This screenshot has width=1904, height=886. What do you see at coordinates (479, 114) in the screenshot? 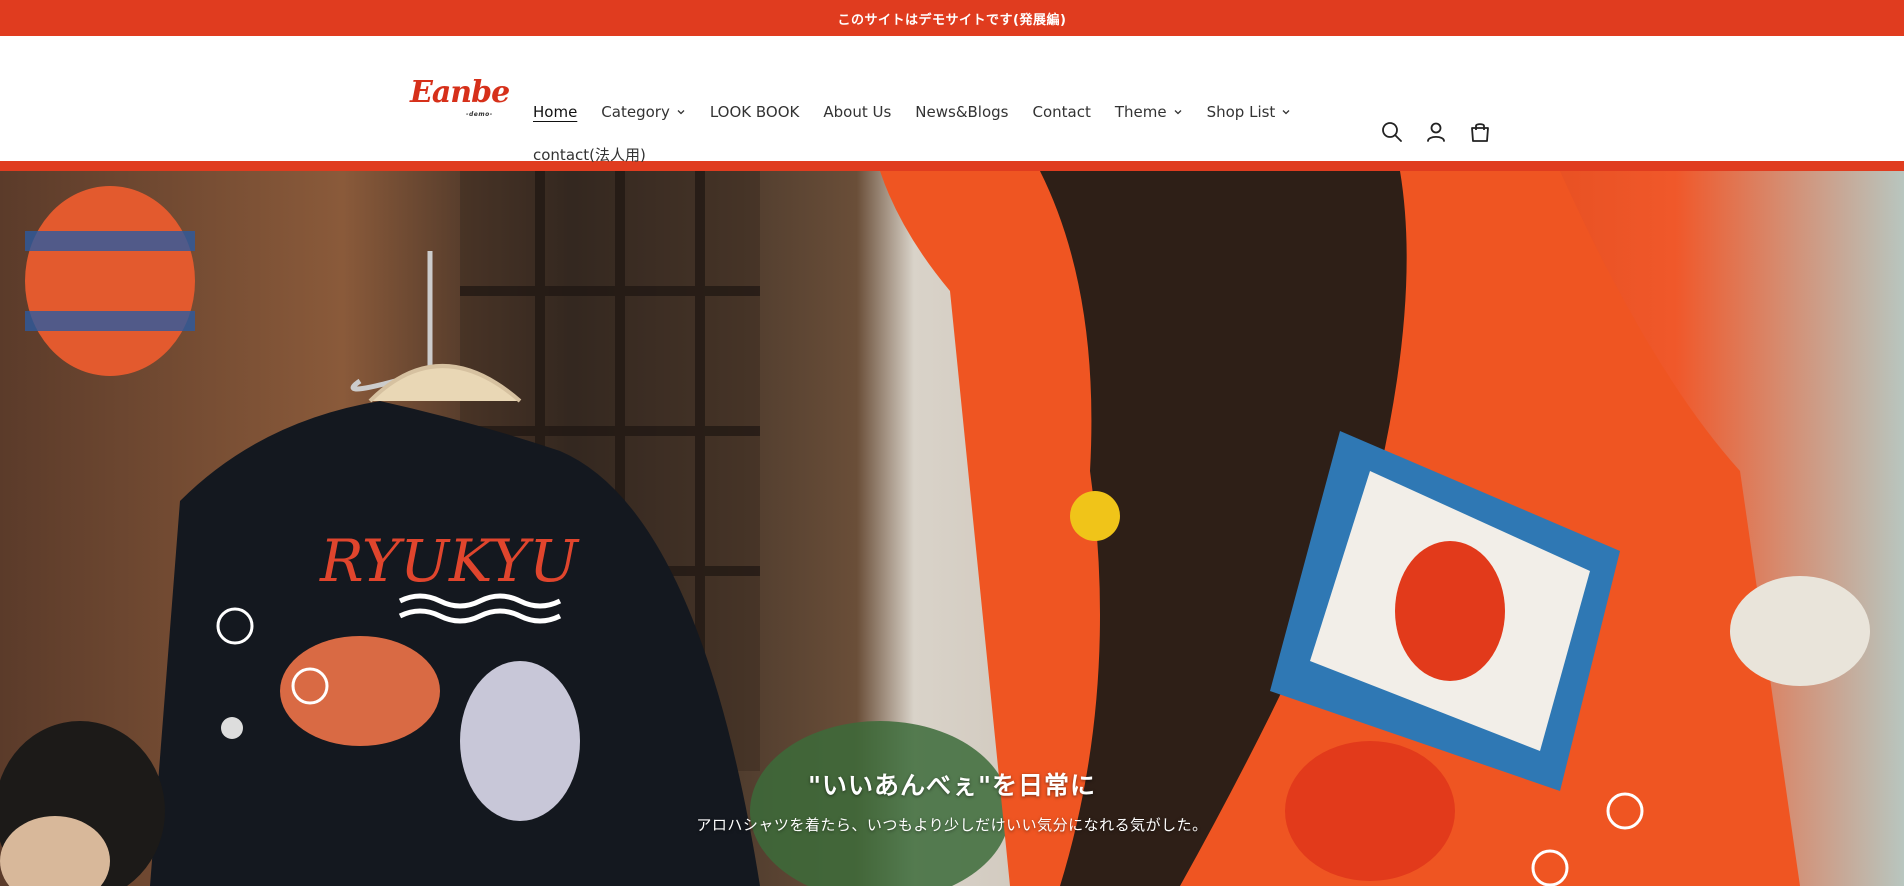
I see `logo-subtext: -demo-` at bounding box center [479, 114].